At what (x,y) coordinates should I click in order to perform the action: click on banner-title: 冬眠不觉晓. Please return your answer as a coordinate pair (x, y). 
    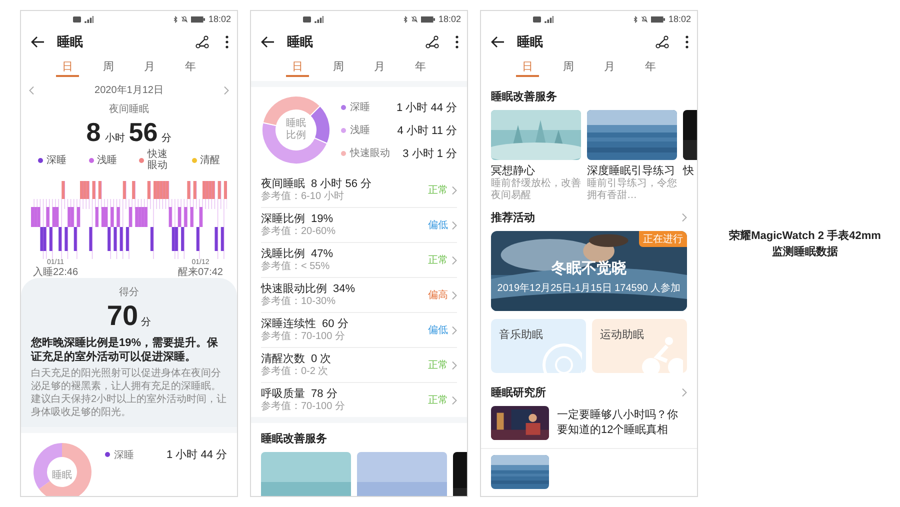
    Looking at the image, I should click on (589, 268).